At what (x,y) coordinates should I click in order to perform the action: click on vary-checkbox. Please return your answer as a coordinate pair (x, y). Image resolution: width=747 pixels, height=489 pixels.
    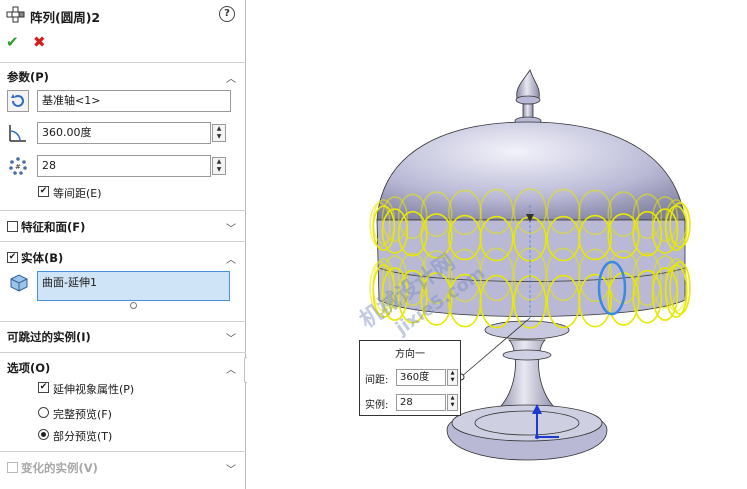
    Looking at the image, I should click on (12, 467).